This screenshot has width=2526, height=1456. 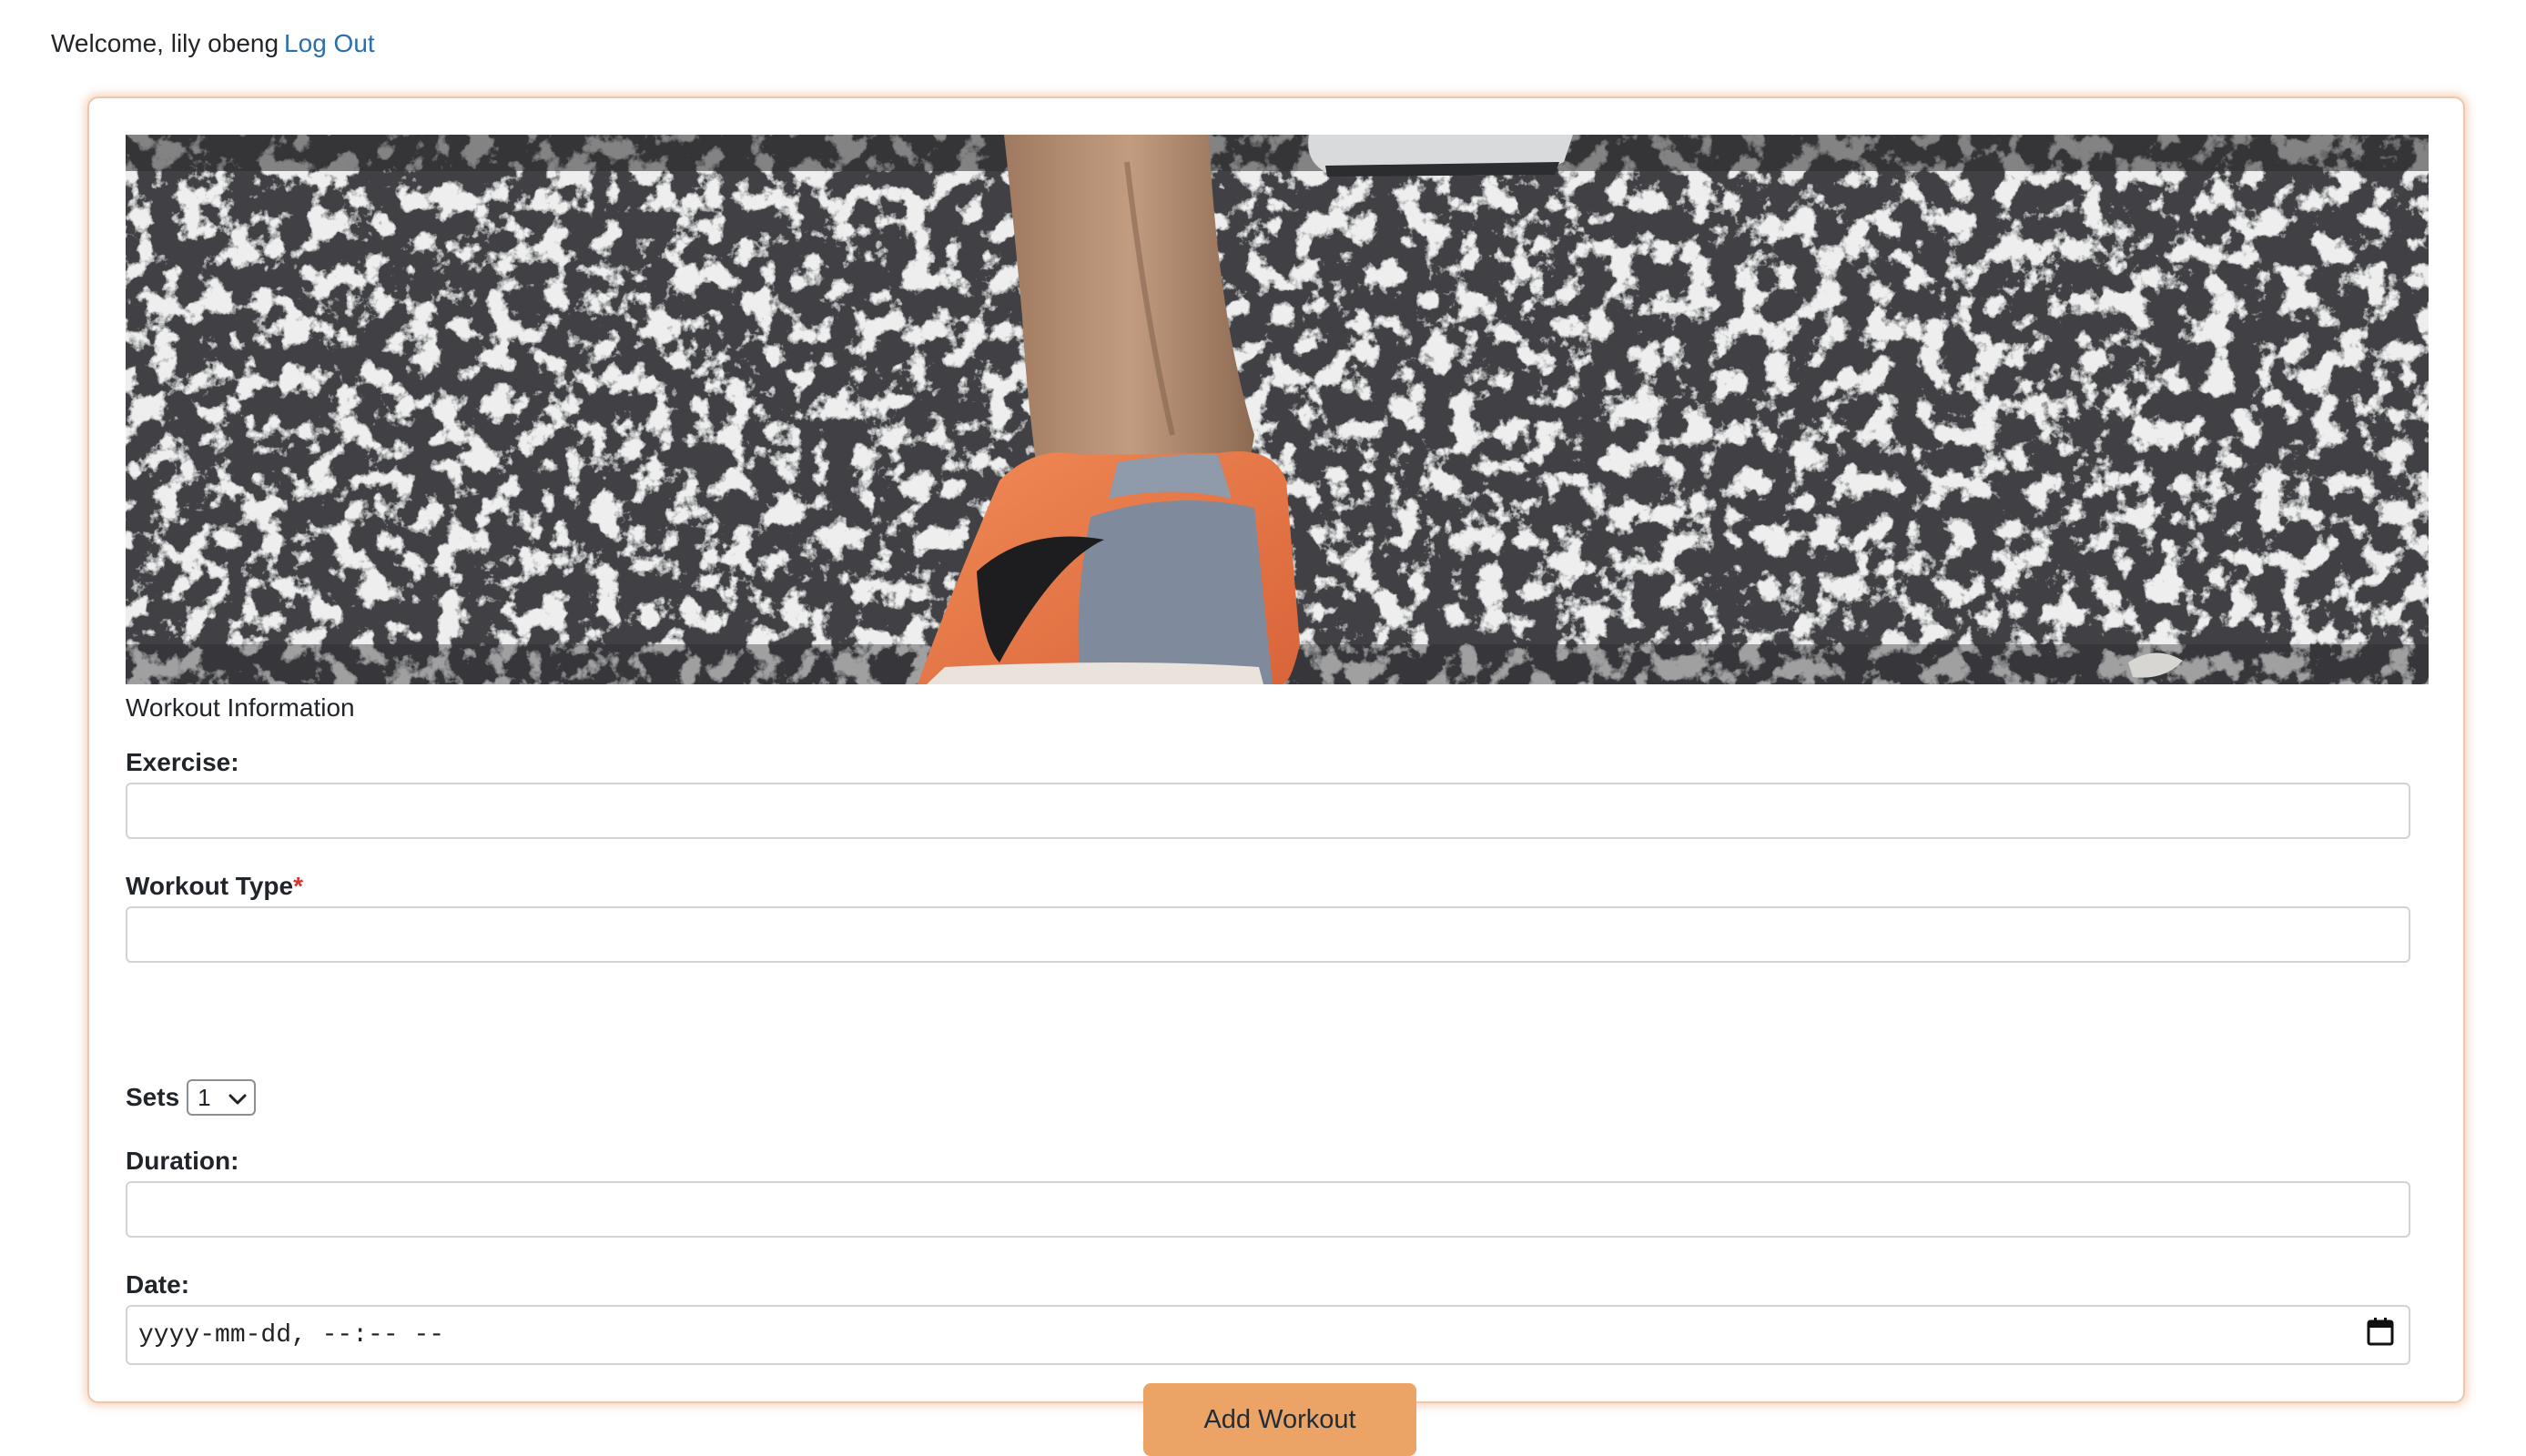 What do you see at coordinates (291, 1335) in the screenshot?
I see `date-placeholder: yyyy-mm-dd, --:-- --` at bounding box center [291, 1335].